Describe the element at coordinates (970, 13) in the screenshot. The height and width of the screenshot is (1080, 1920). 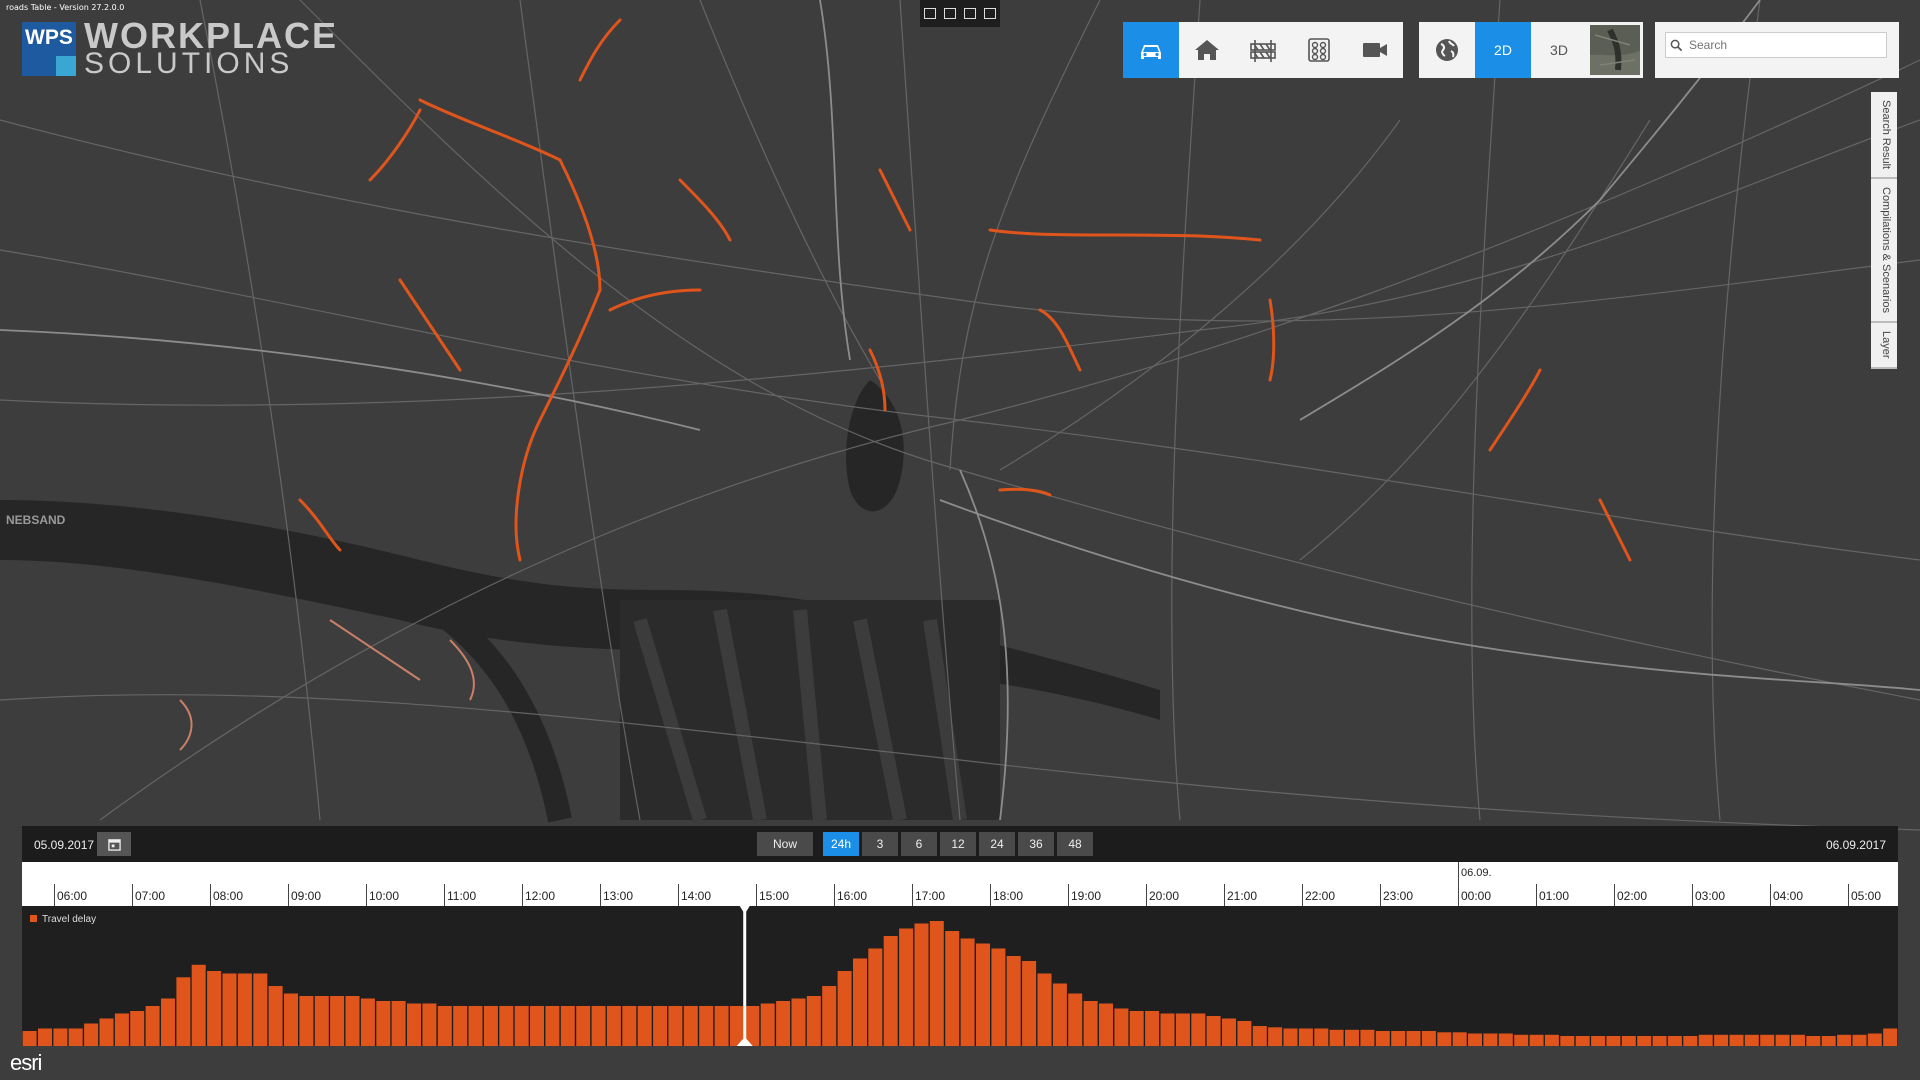
I see `frame-icon` at that location.